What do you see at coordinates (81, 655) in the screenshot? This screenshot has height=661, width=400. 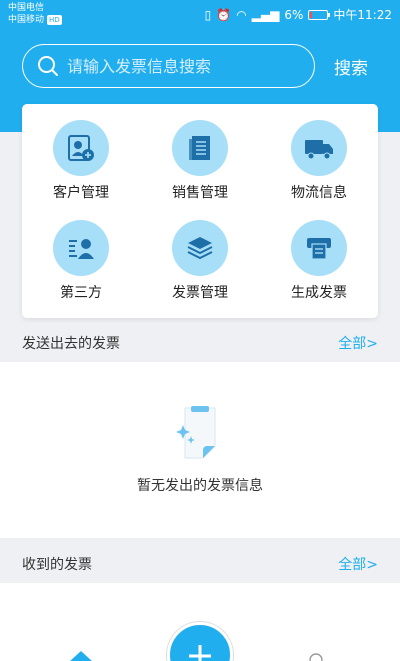 I see `home-icon` at bounding box center [81, 655].